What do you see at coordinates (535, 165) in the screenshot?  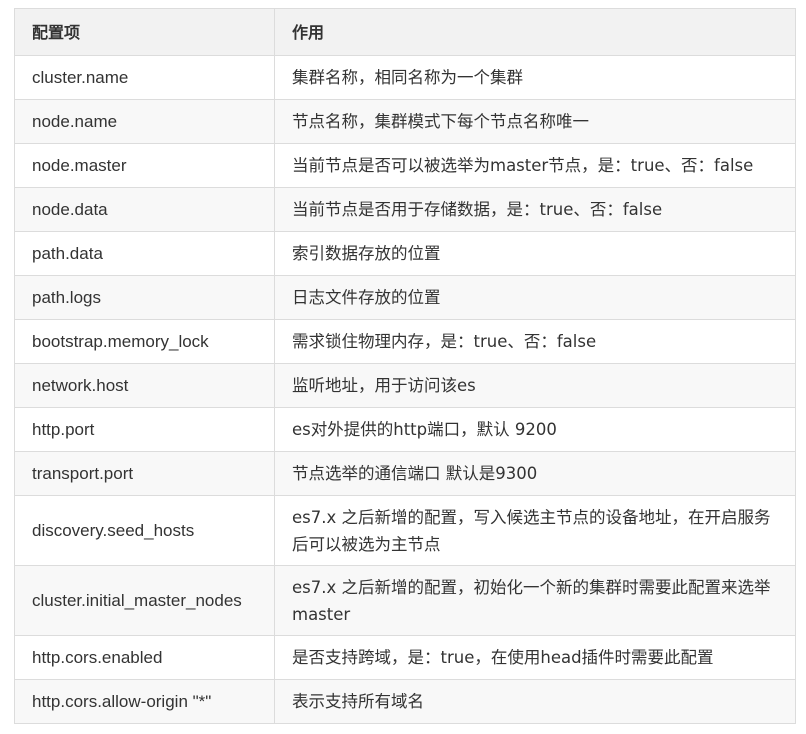 I see `config-description: 当前节点是否可以被选举为master节点，是：true、否：false` at bounding box center [535, 165].